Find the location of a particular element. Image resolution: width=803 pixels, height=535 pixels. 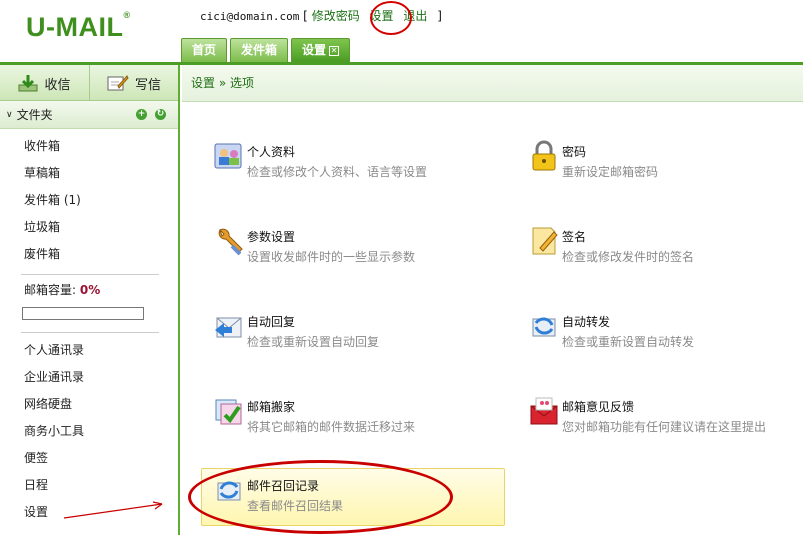

folder-list: 收件箱 草稿箱 发件箱 (1) 垃圾箱 废件箱 is located at coordinates (89, 200).